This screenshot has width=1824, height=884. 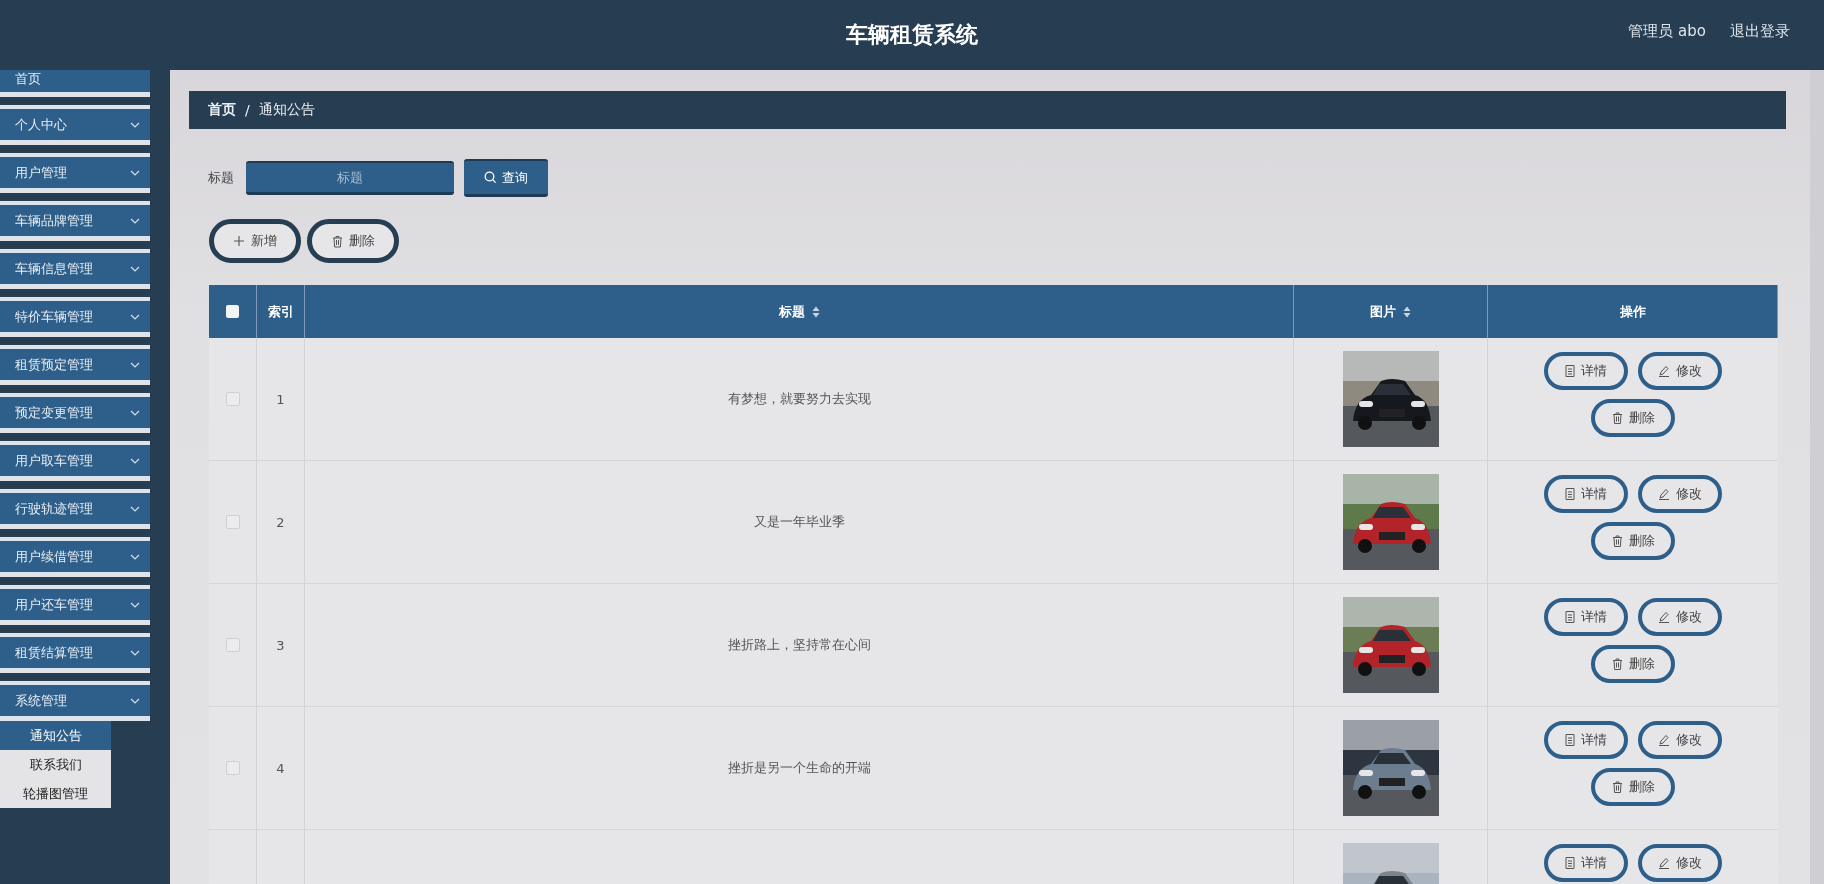 I want to click on menu-item: 租赁结算管理, so click(x=75, y=652).